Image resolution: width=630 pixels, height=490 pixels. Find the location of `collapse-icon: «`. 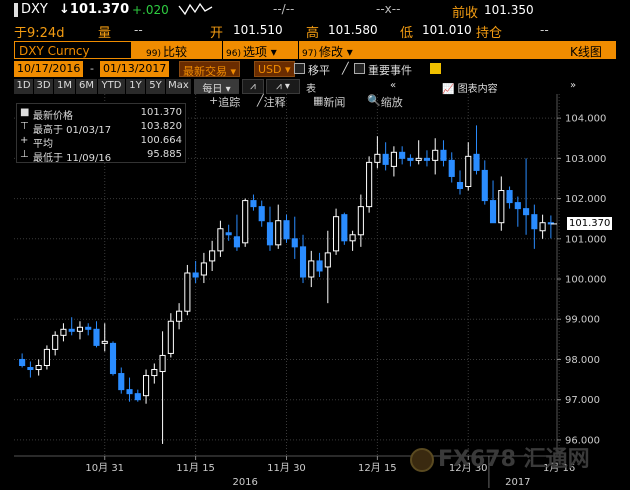

collapse-icon: « is located at coordinates (393, 86).